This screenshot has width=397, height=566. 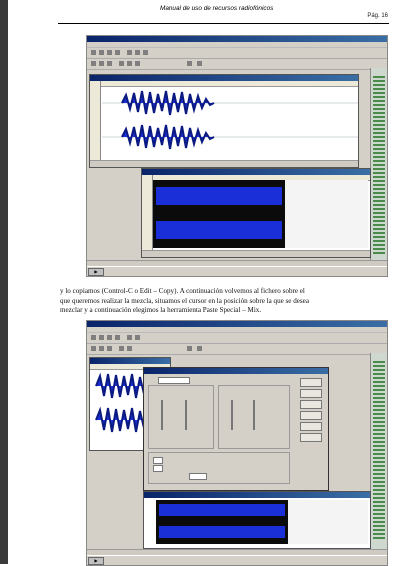 I want to click on selected-waveform-b-top, so click(x=222, y=510).